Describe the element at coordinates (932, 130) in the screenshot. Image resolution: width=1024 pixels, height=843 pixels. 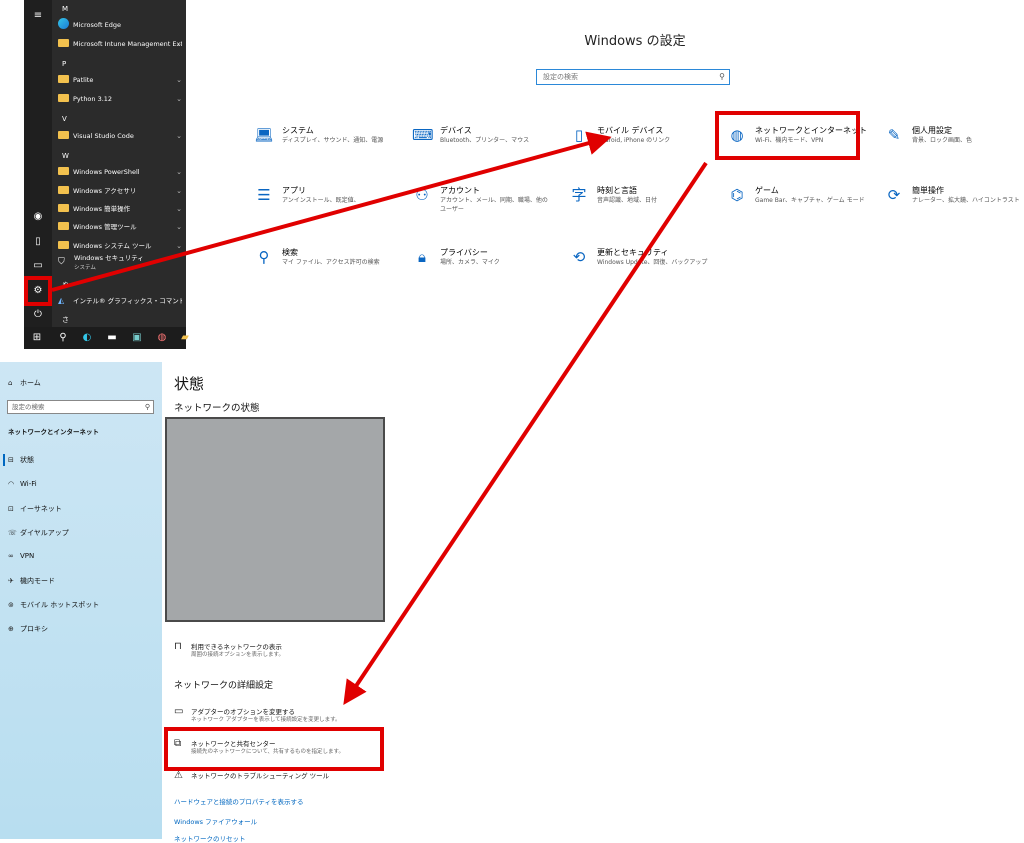
I see `tile-title: 個人用設定` at that location.